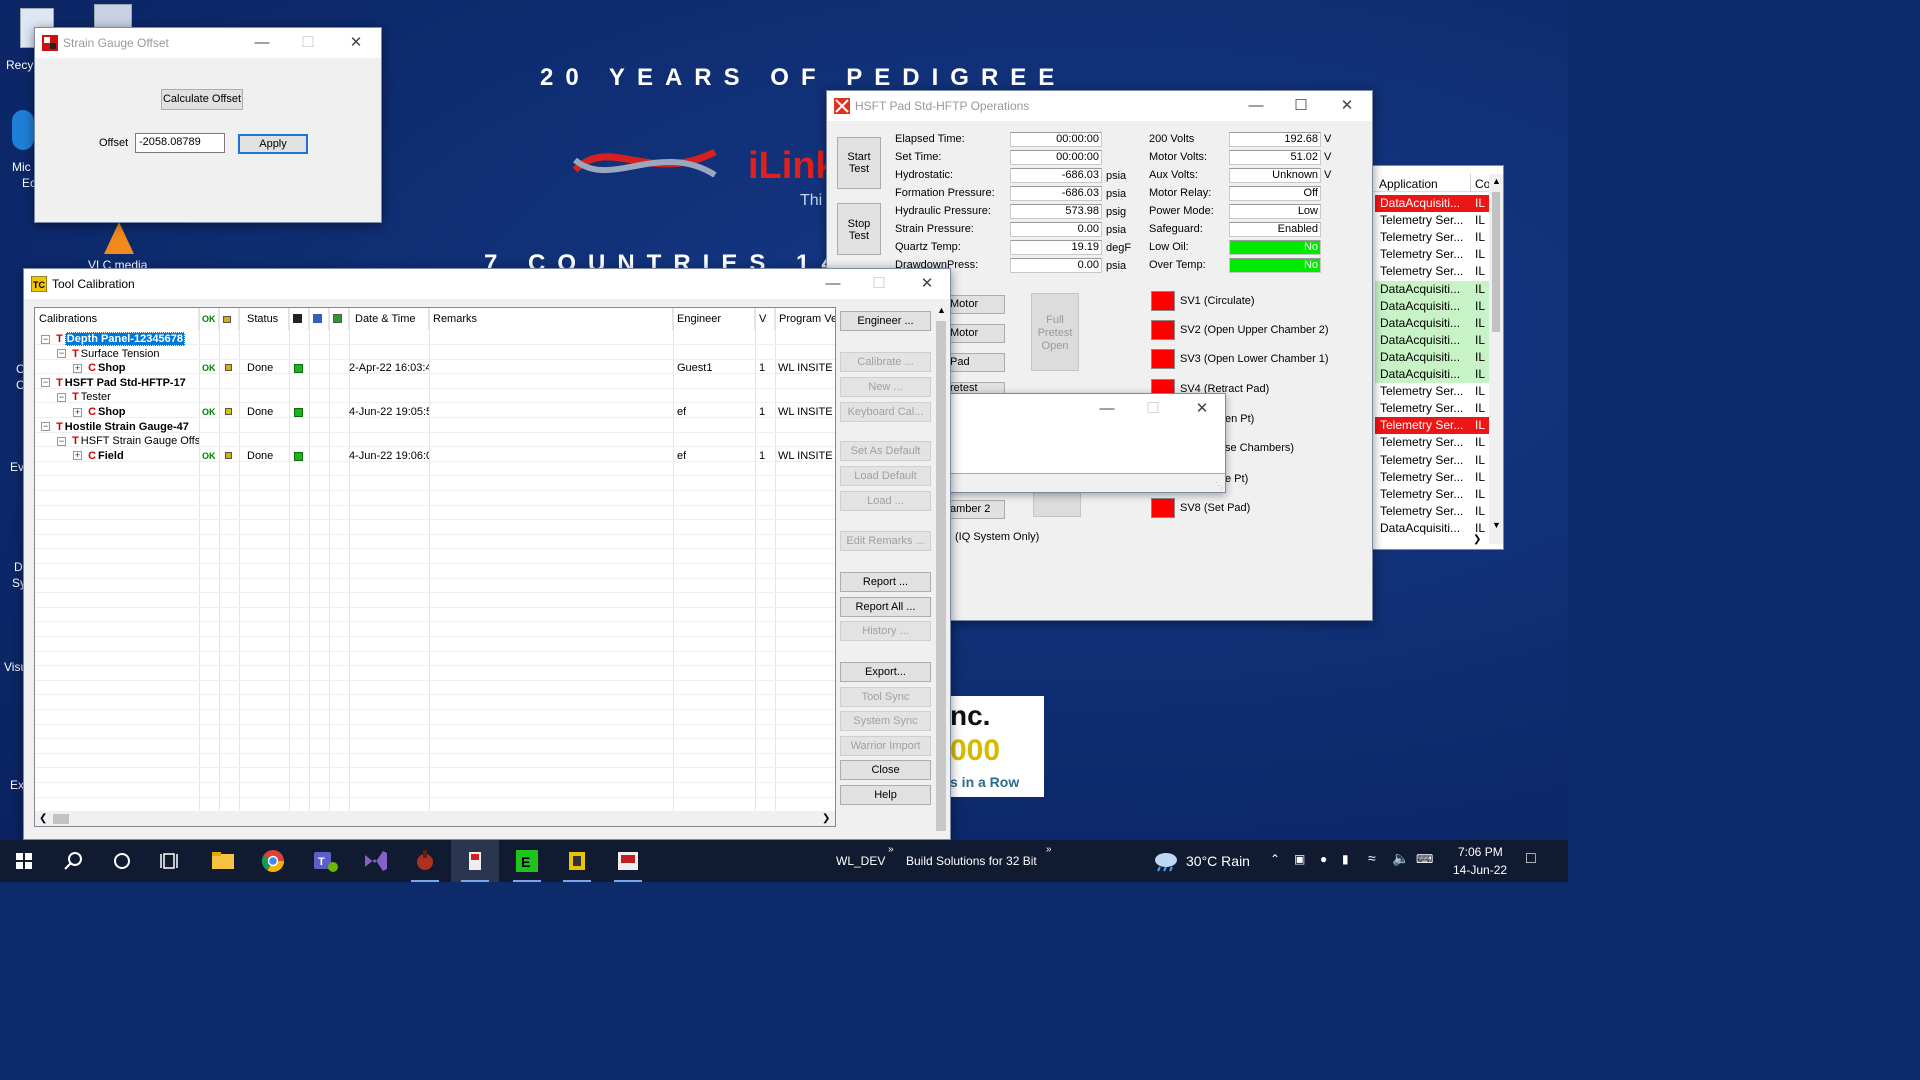 The height and width of the screenshot is (1080, 1920). I want to click on table-row: − T Depth Panel-12345678, so click(435, 339).